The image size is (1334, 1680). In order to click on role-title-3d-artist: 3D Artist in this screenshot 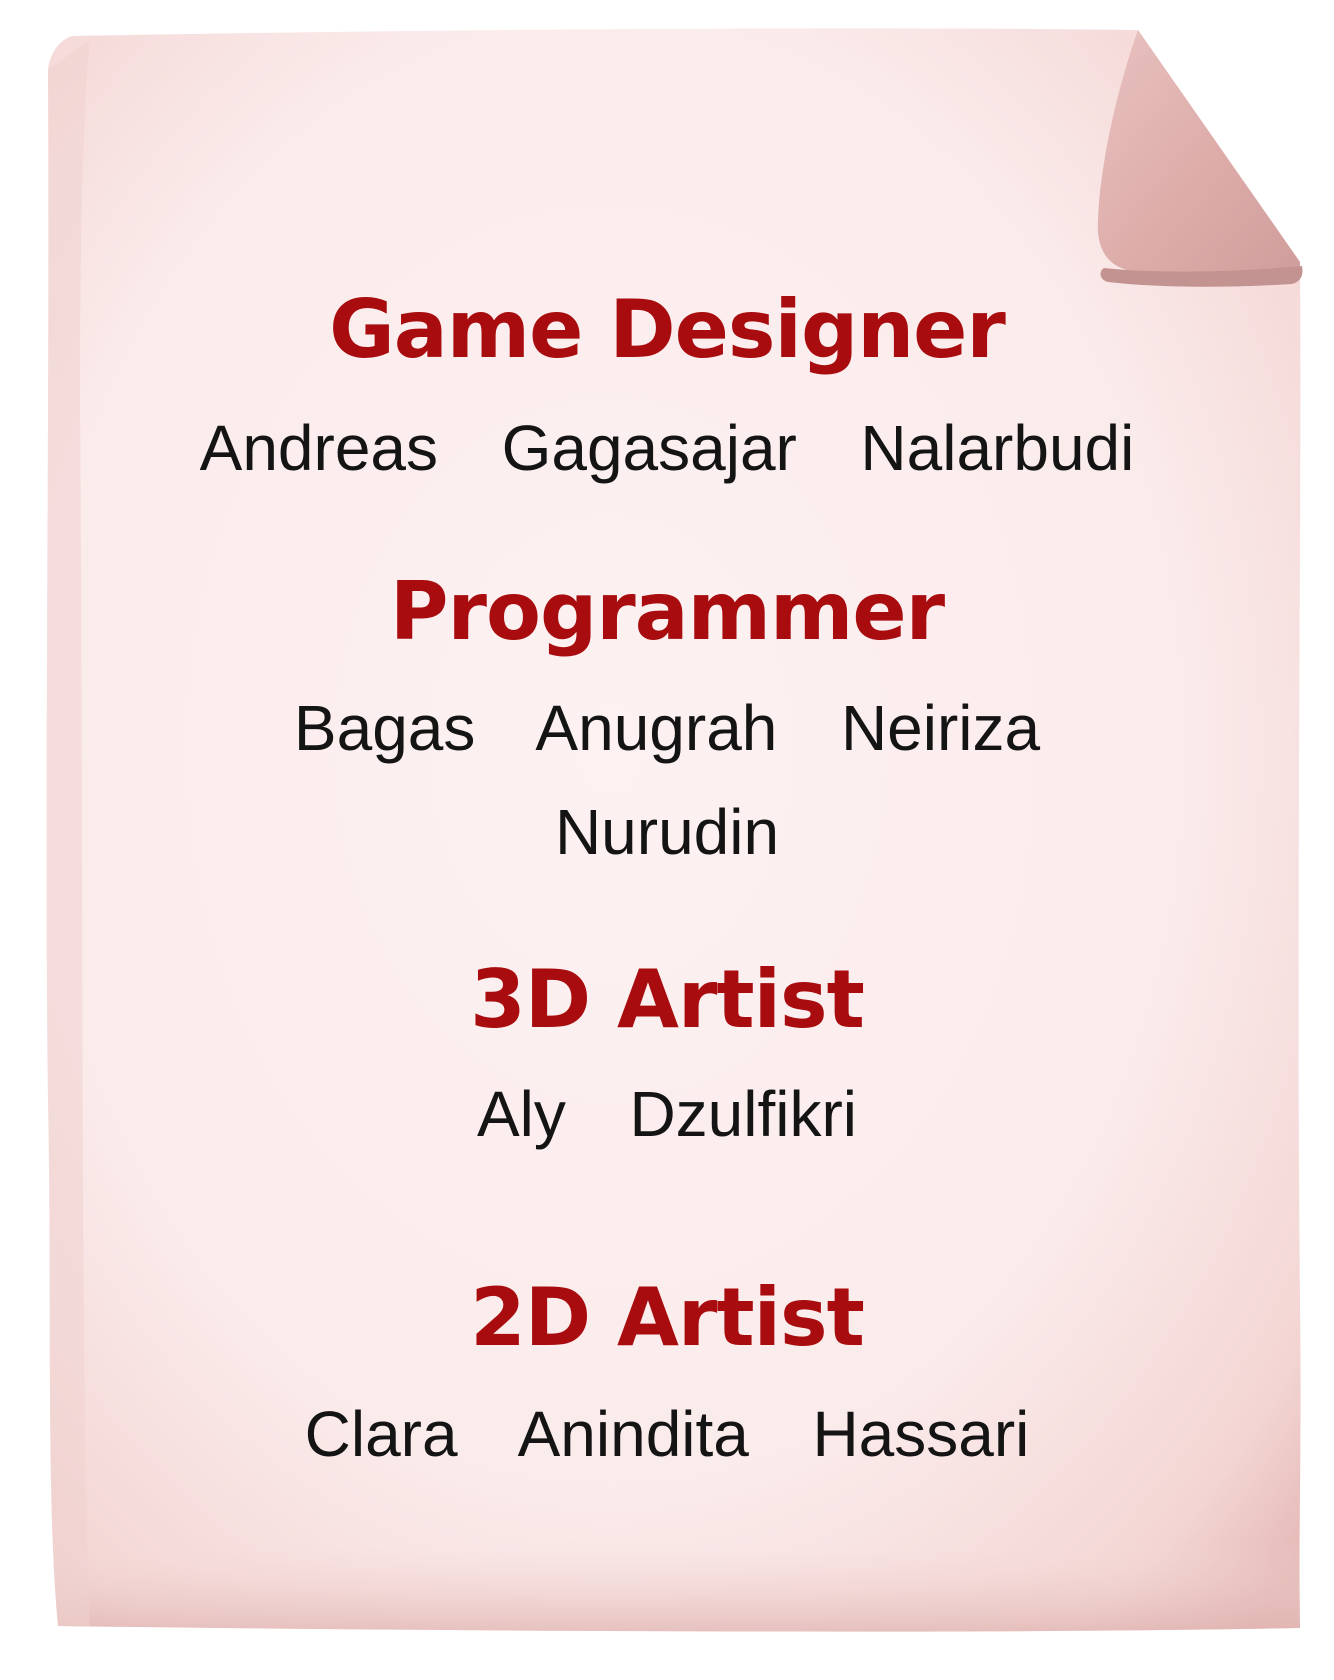, I will do `click(667, 999)`.